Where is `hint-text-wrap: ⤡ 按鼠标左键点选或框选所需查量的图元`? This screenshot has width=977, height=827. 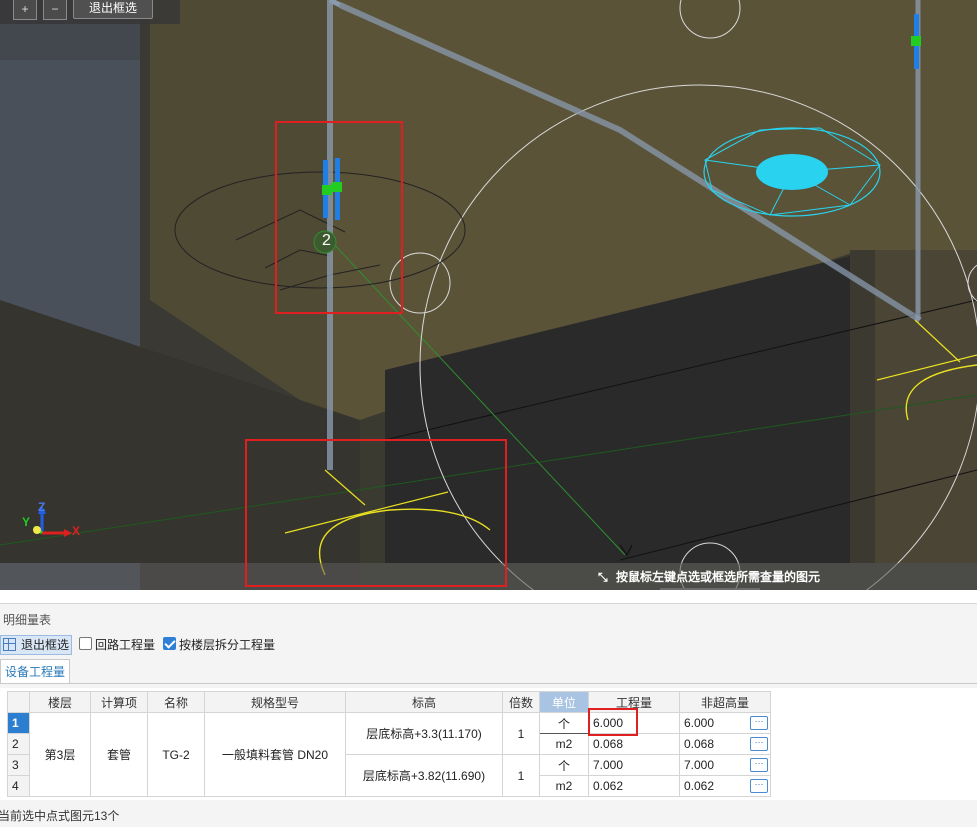
hint-text-wrap: ⤡ 按鼠标左键点选或框选所需查量的图元 is located at coordinates (709, 576).